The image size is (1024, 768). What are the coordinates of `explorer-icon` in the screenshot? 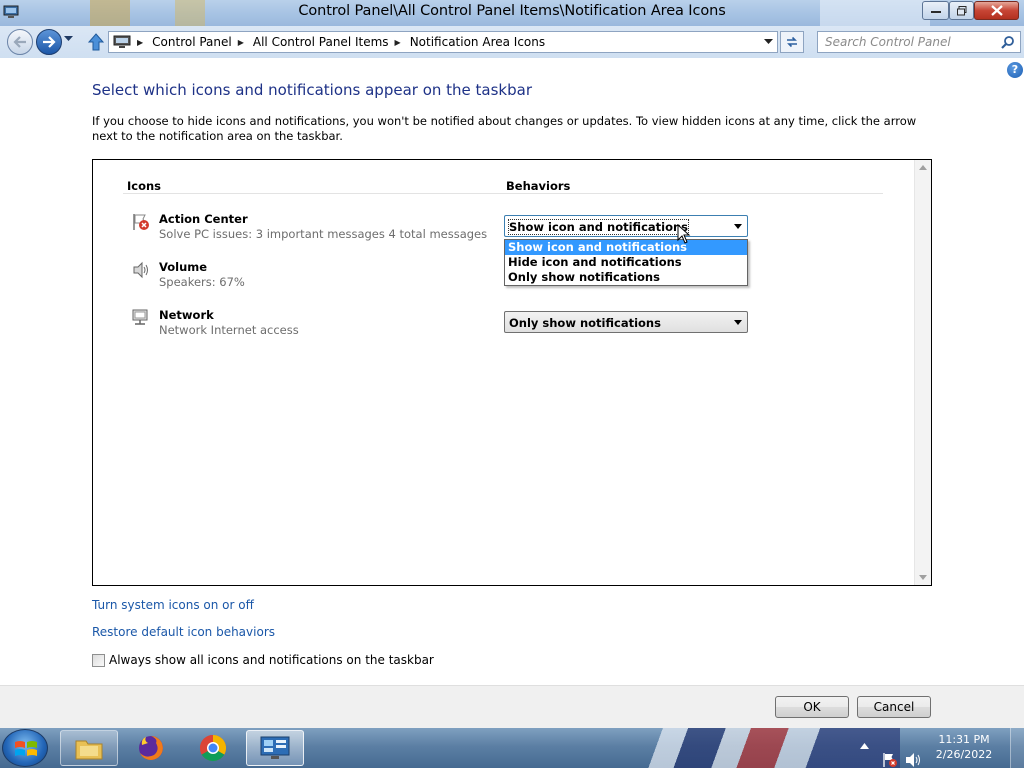 It's located at (89, 750).